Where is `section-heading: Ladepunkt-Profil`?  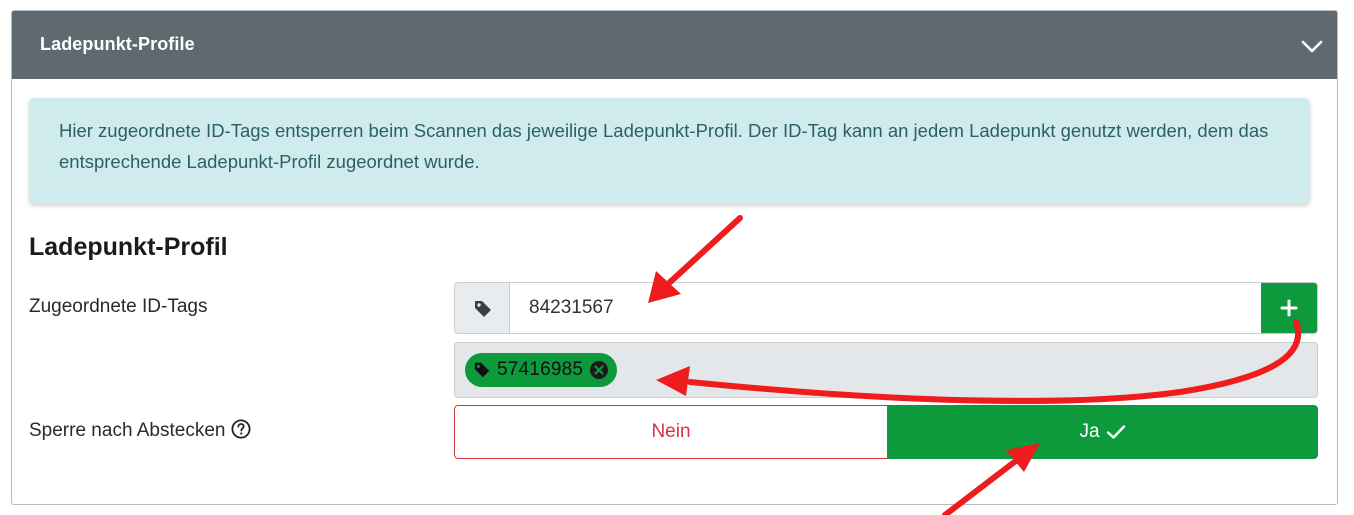
section-heading: Ladepunkt-Profil is located at coordinates (128, 247).